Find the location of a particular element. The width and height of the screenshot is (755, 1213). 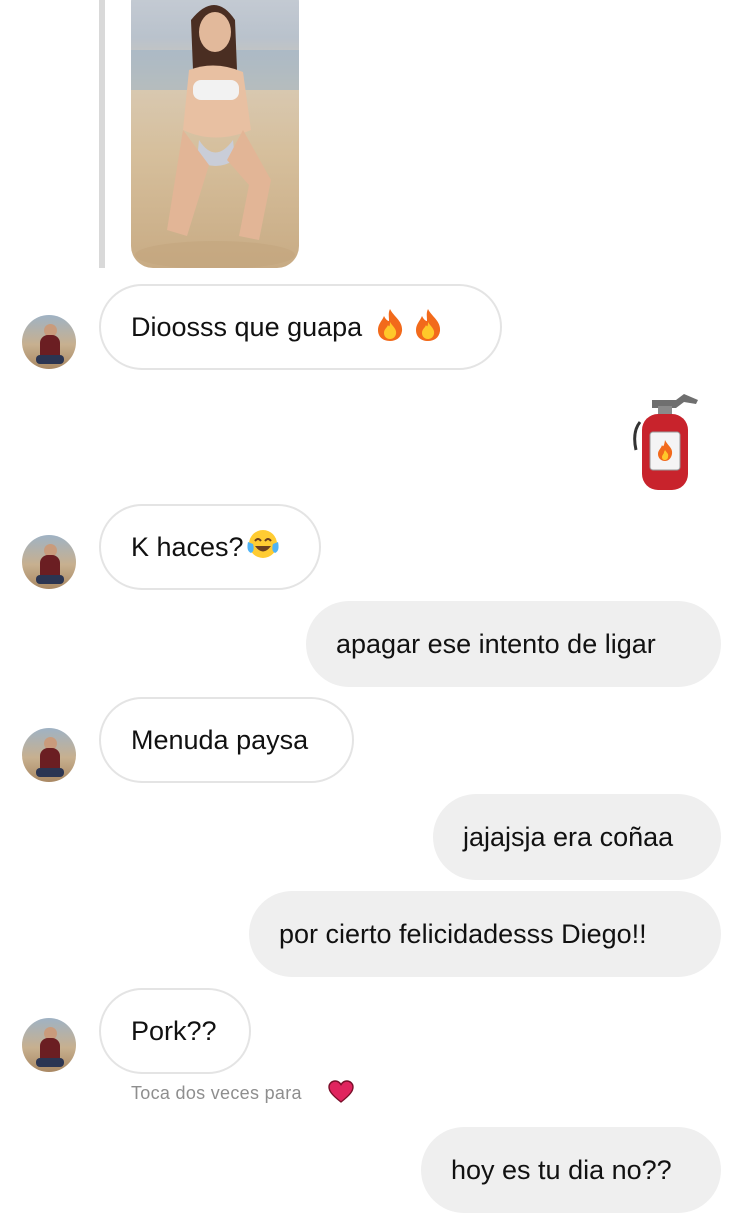

message-text: Pork?? is located at coordinates (174, 1030).